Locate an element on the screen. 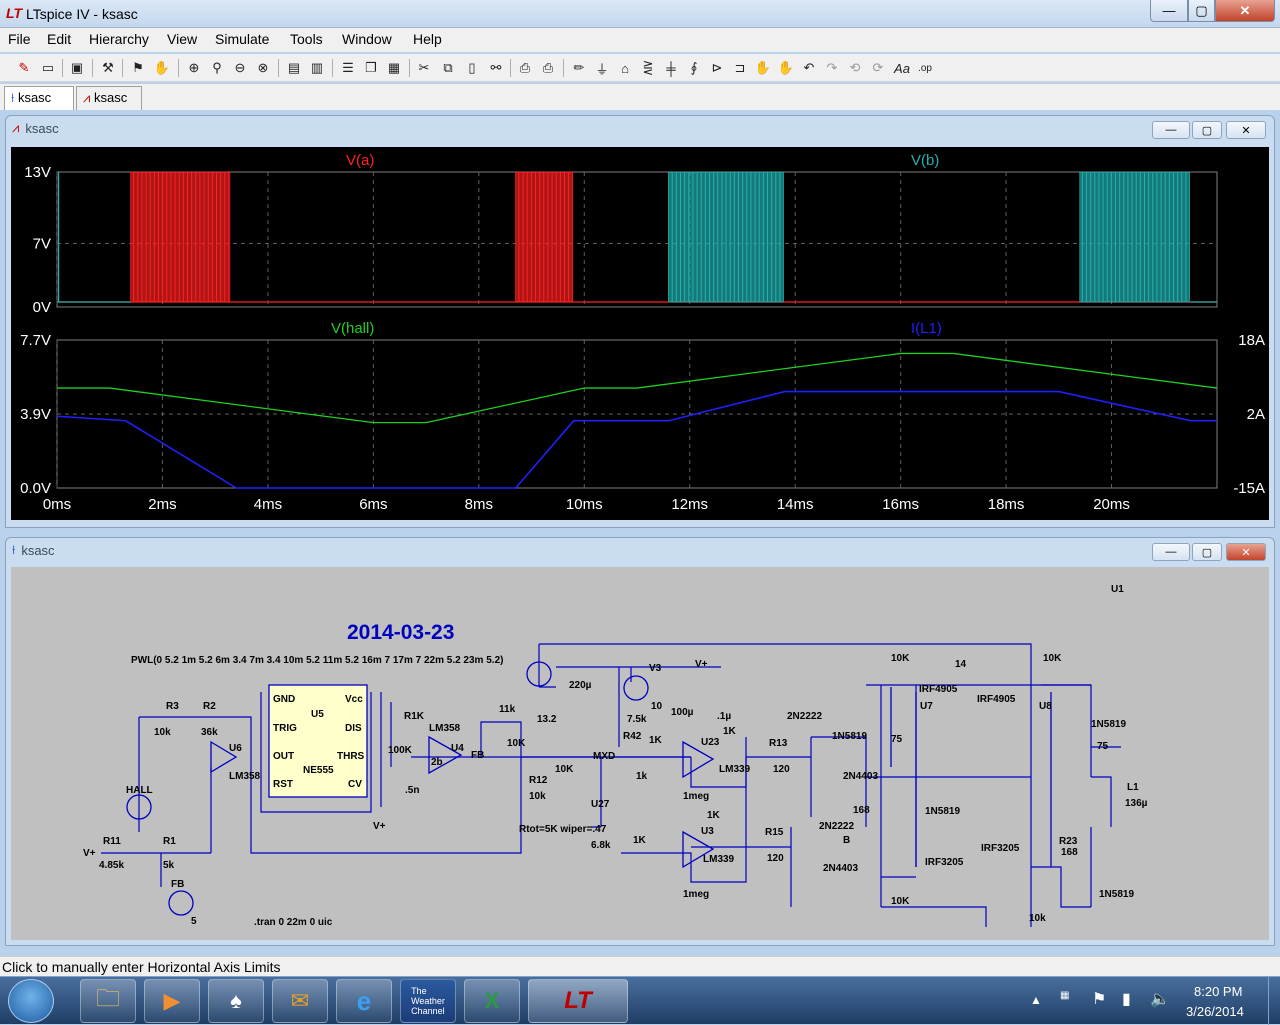 This screenshot has height=1025, width=1280. menu-file: File is located at coordinates (19, 39).